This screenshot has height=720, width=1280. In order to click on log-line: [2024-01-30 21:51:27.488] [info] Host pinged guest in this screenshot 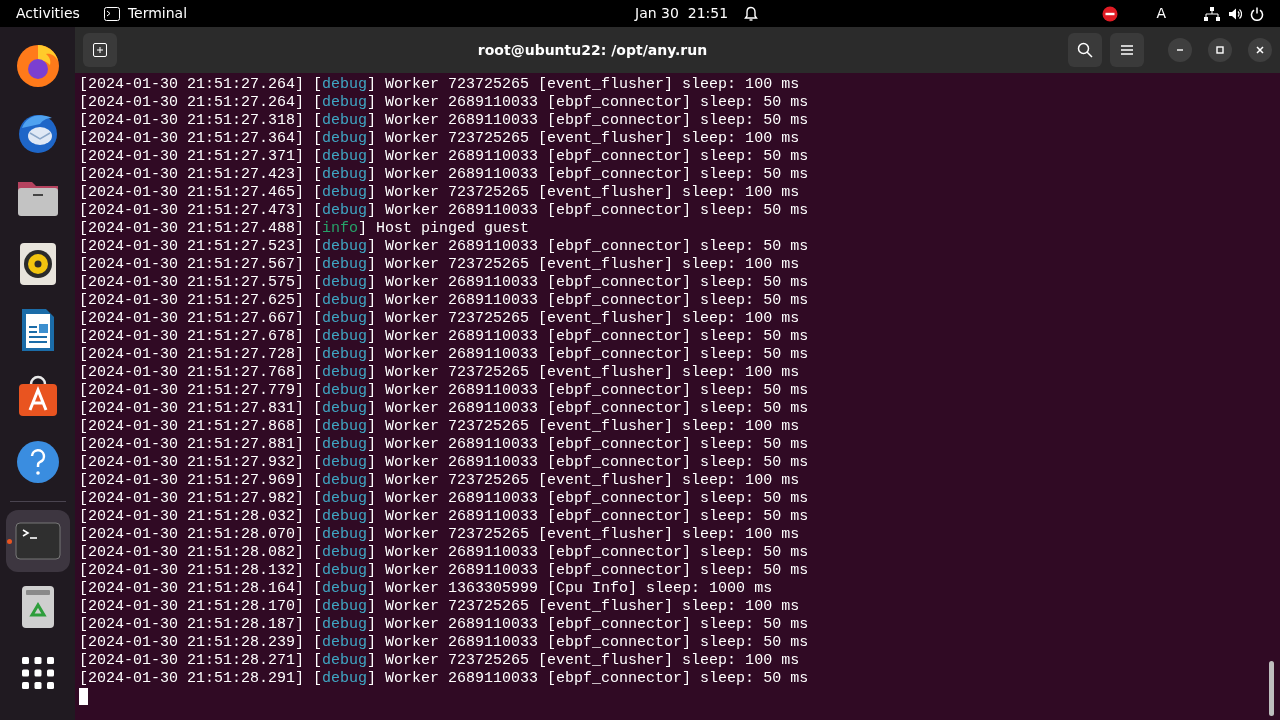, I will do `click(305, 229)`.